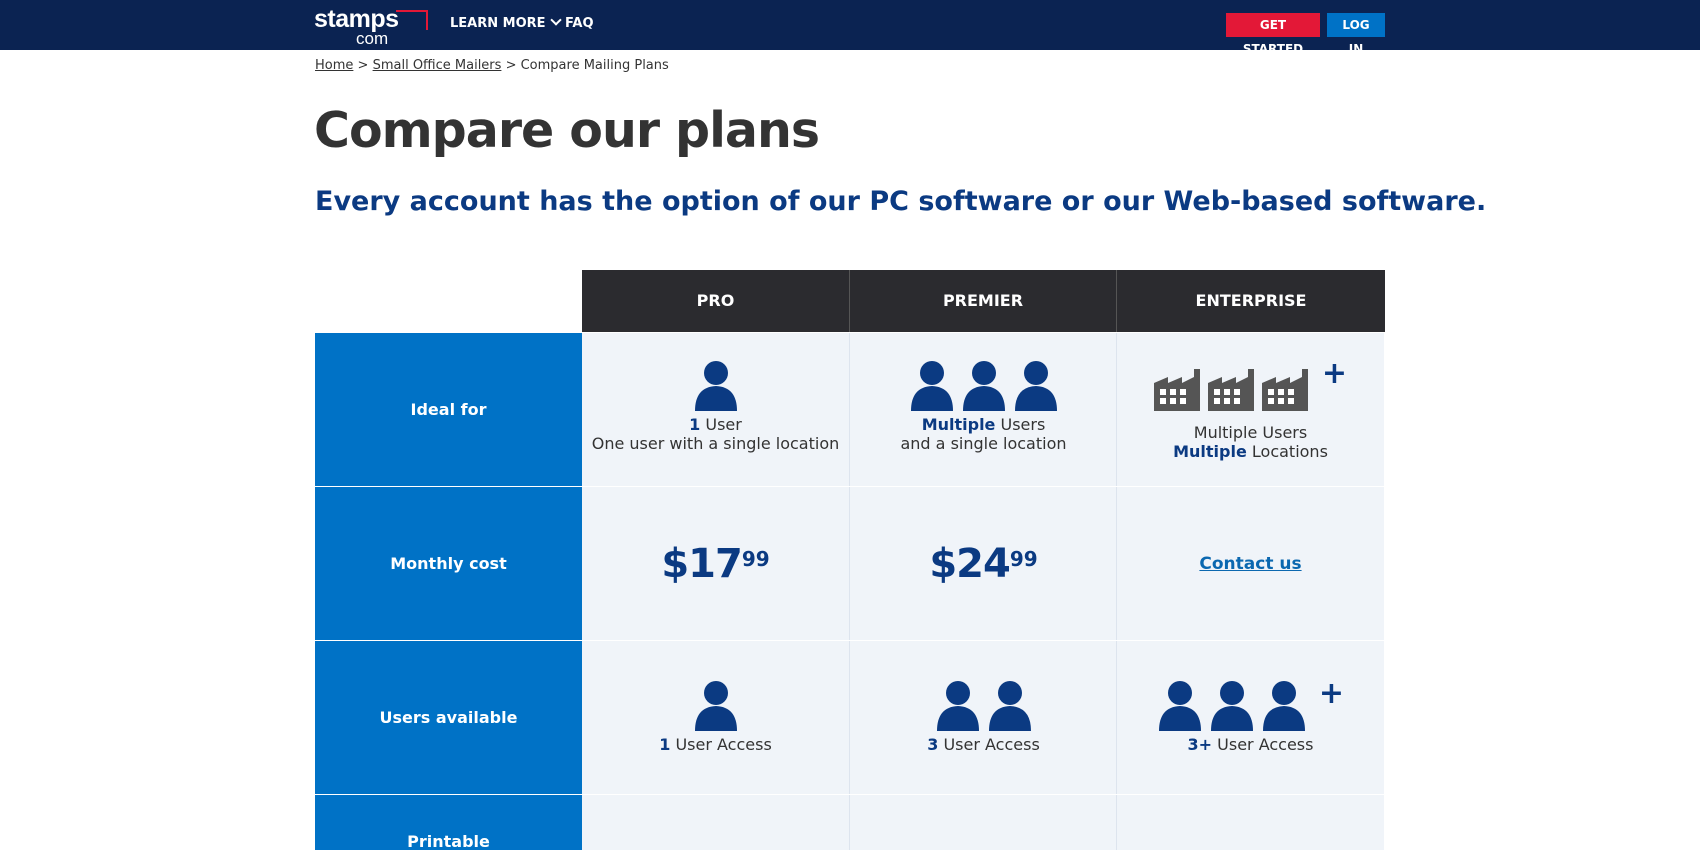 Image resolution: width=1700 pixels, height=851 pixels. I want to click on ideal-enterprise-line1: Multiple Users, so click(1250, 432).